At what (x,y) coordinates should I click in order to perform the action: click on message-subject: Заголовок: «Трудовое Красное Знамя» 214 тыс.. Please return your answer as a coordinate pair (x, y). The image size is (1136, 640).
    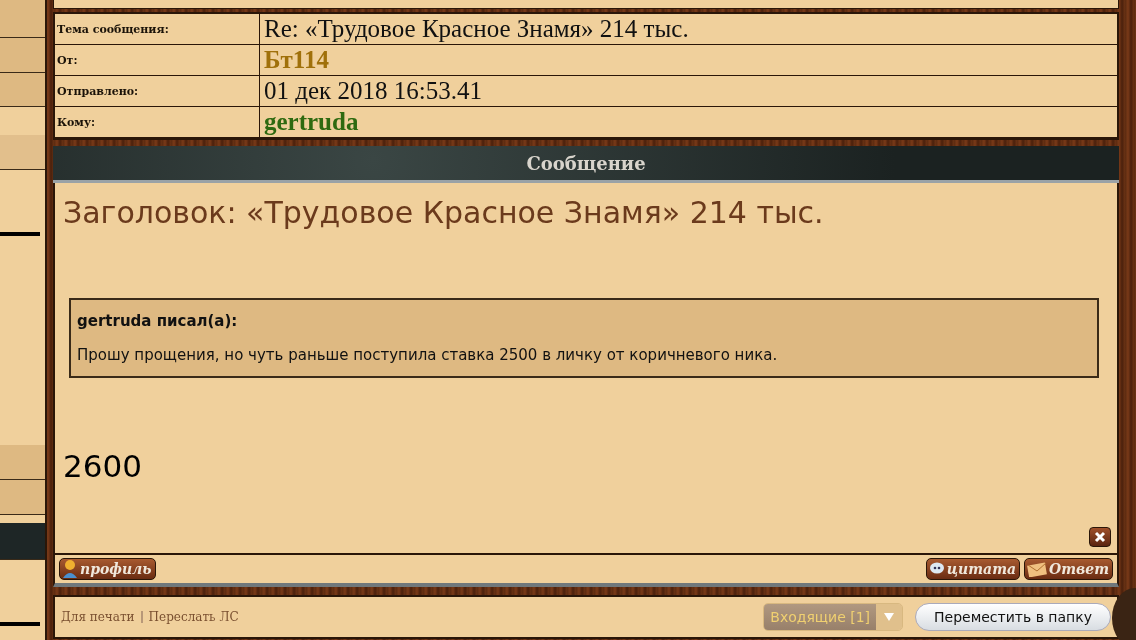
    Looking at the image, I should click on (443, 212).